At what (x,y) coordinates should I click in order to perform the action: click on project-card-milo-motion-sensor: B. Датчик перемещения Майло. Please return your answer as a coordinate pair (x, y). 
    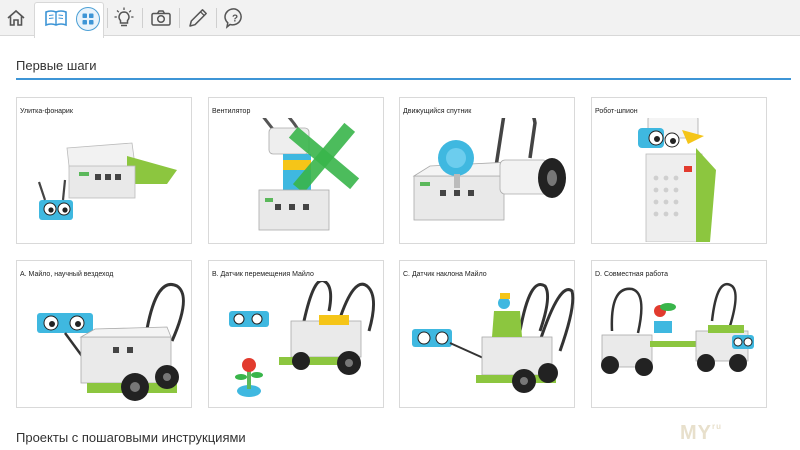
    Looking at the image, I should click on (296, 334).